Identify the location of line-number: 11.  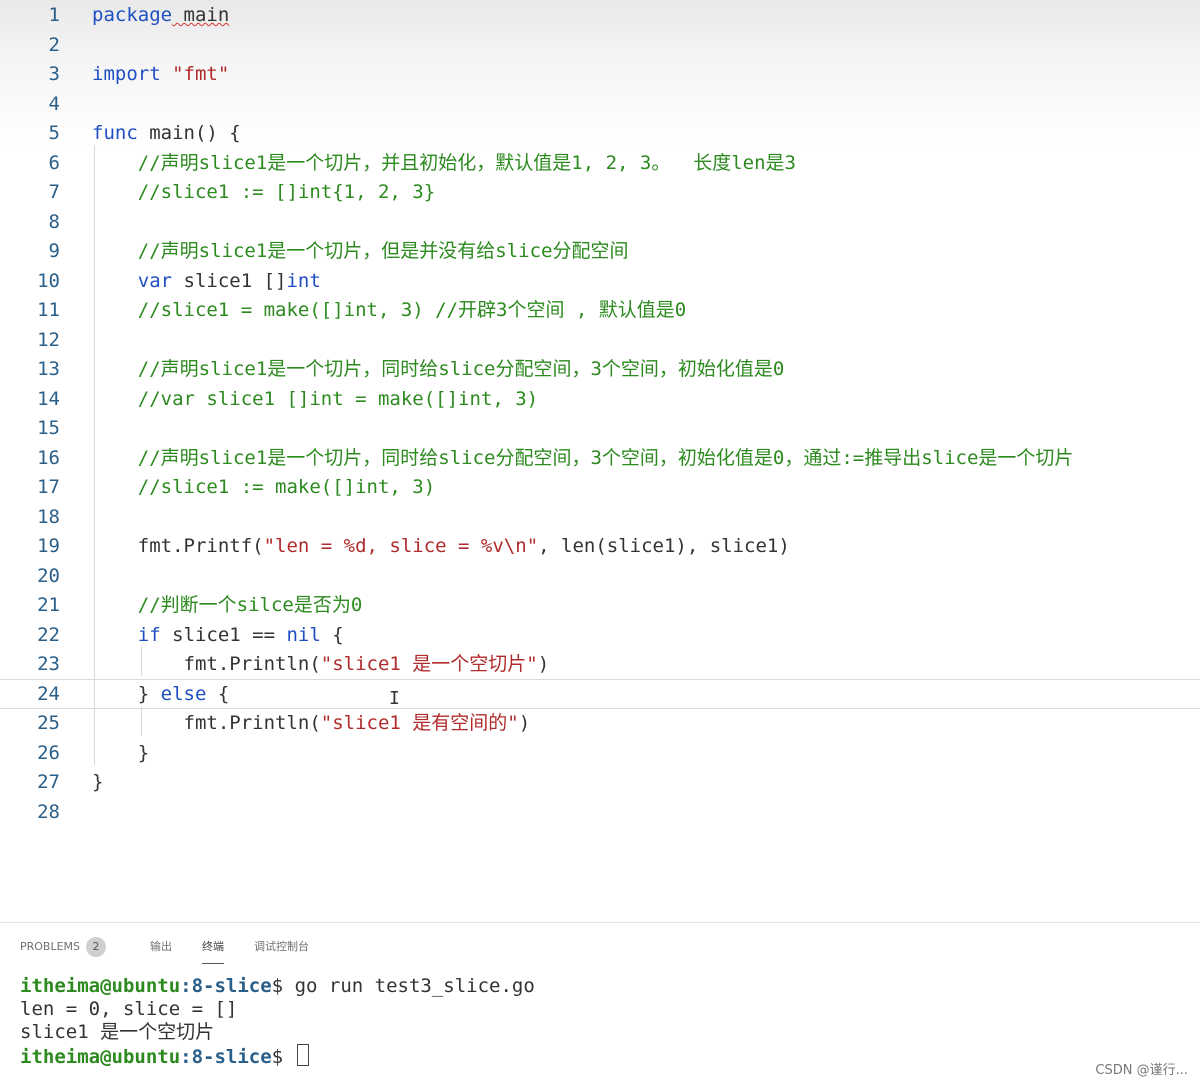
(48, 310).